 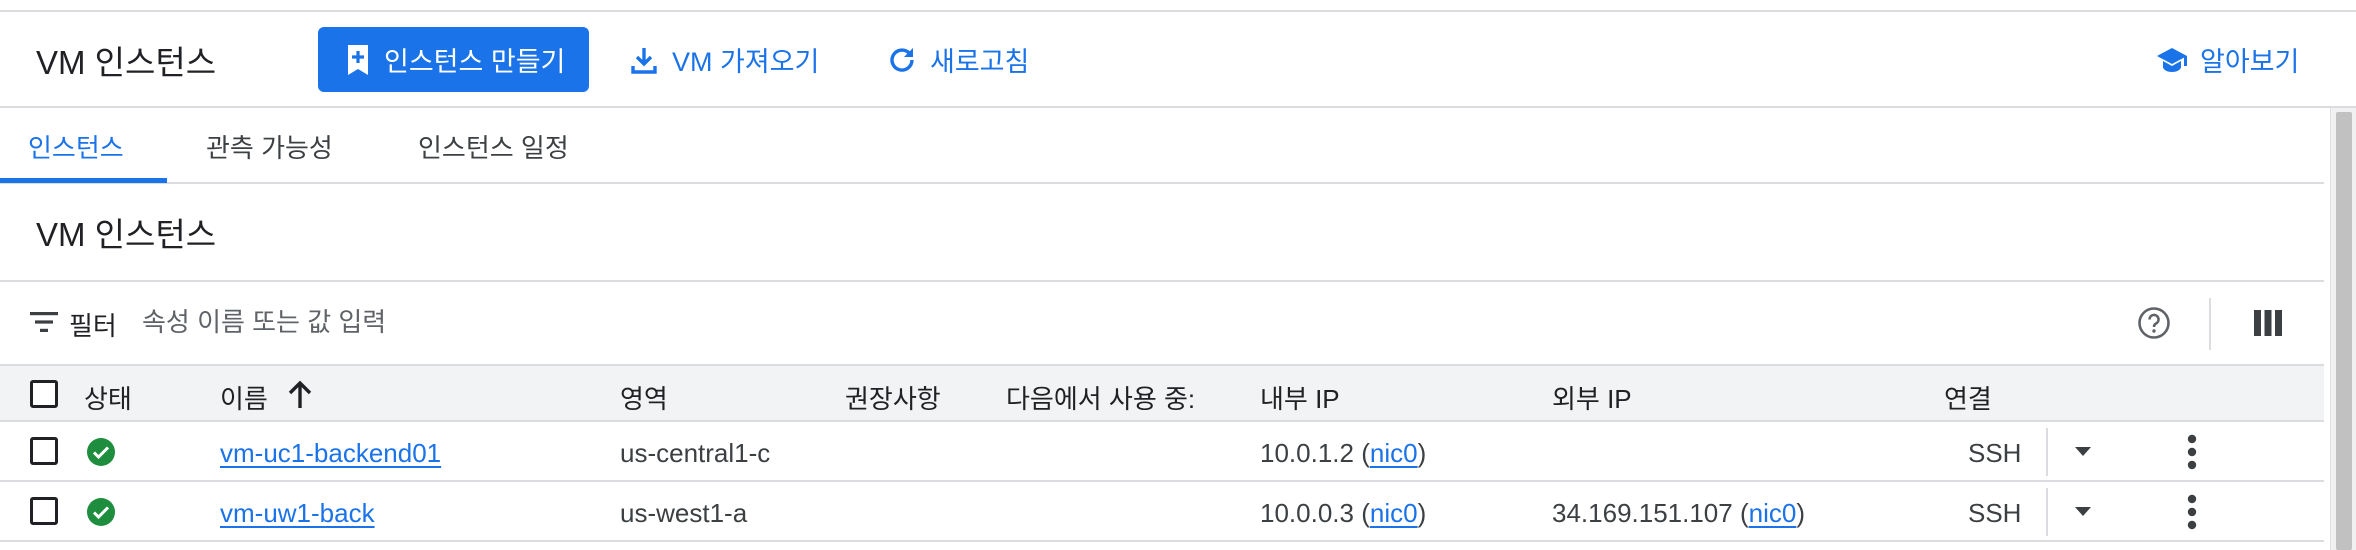 What do you see at coordinates (300, 395) in the screenshot?
I see `arrow-up-icon` at bounding box center [300, 395].